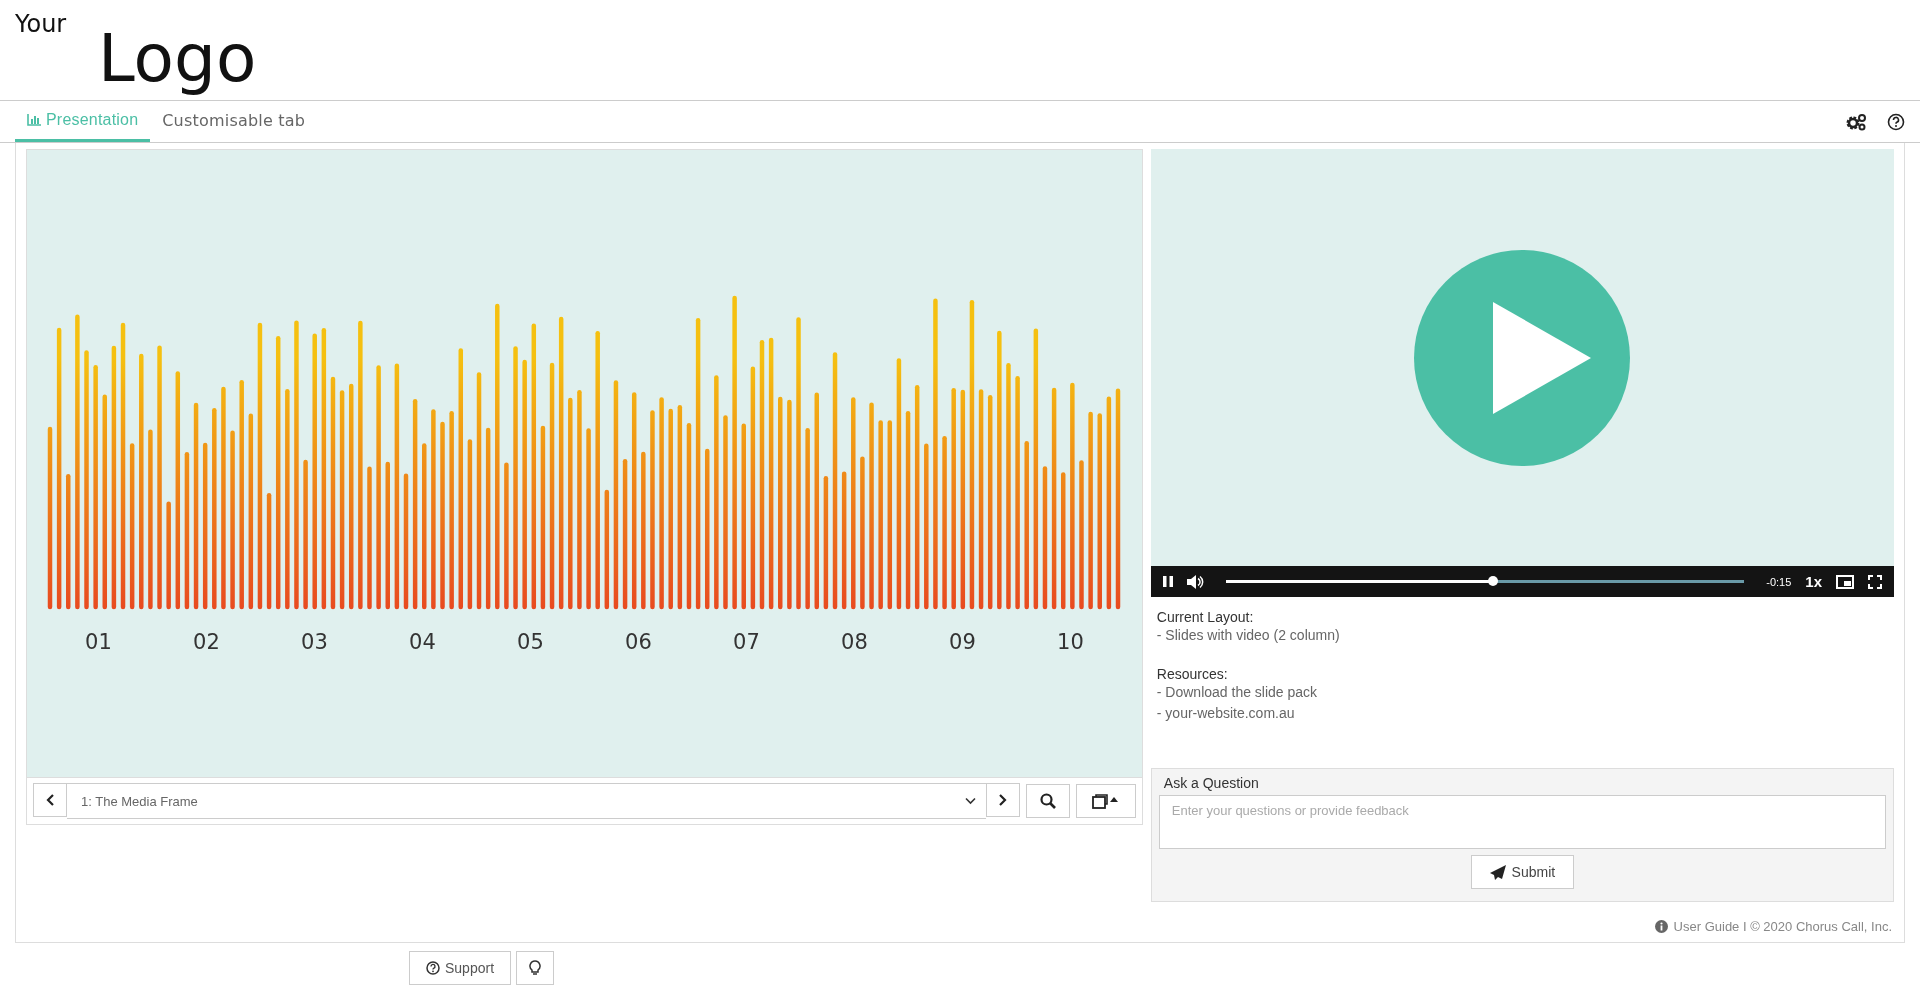 The height and width of the screenshot is (997, 1920). Describe the element at coordinates (1779, 581) in the screenshot. I see `time-remaining: -0:15` at that location.